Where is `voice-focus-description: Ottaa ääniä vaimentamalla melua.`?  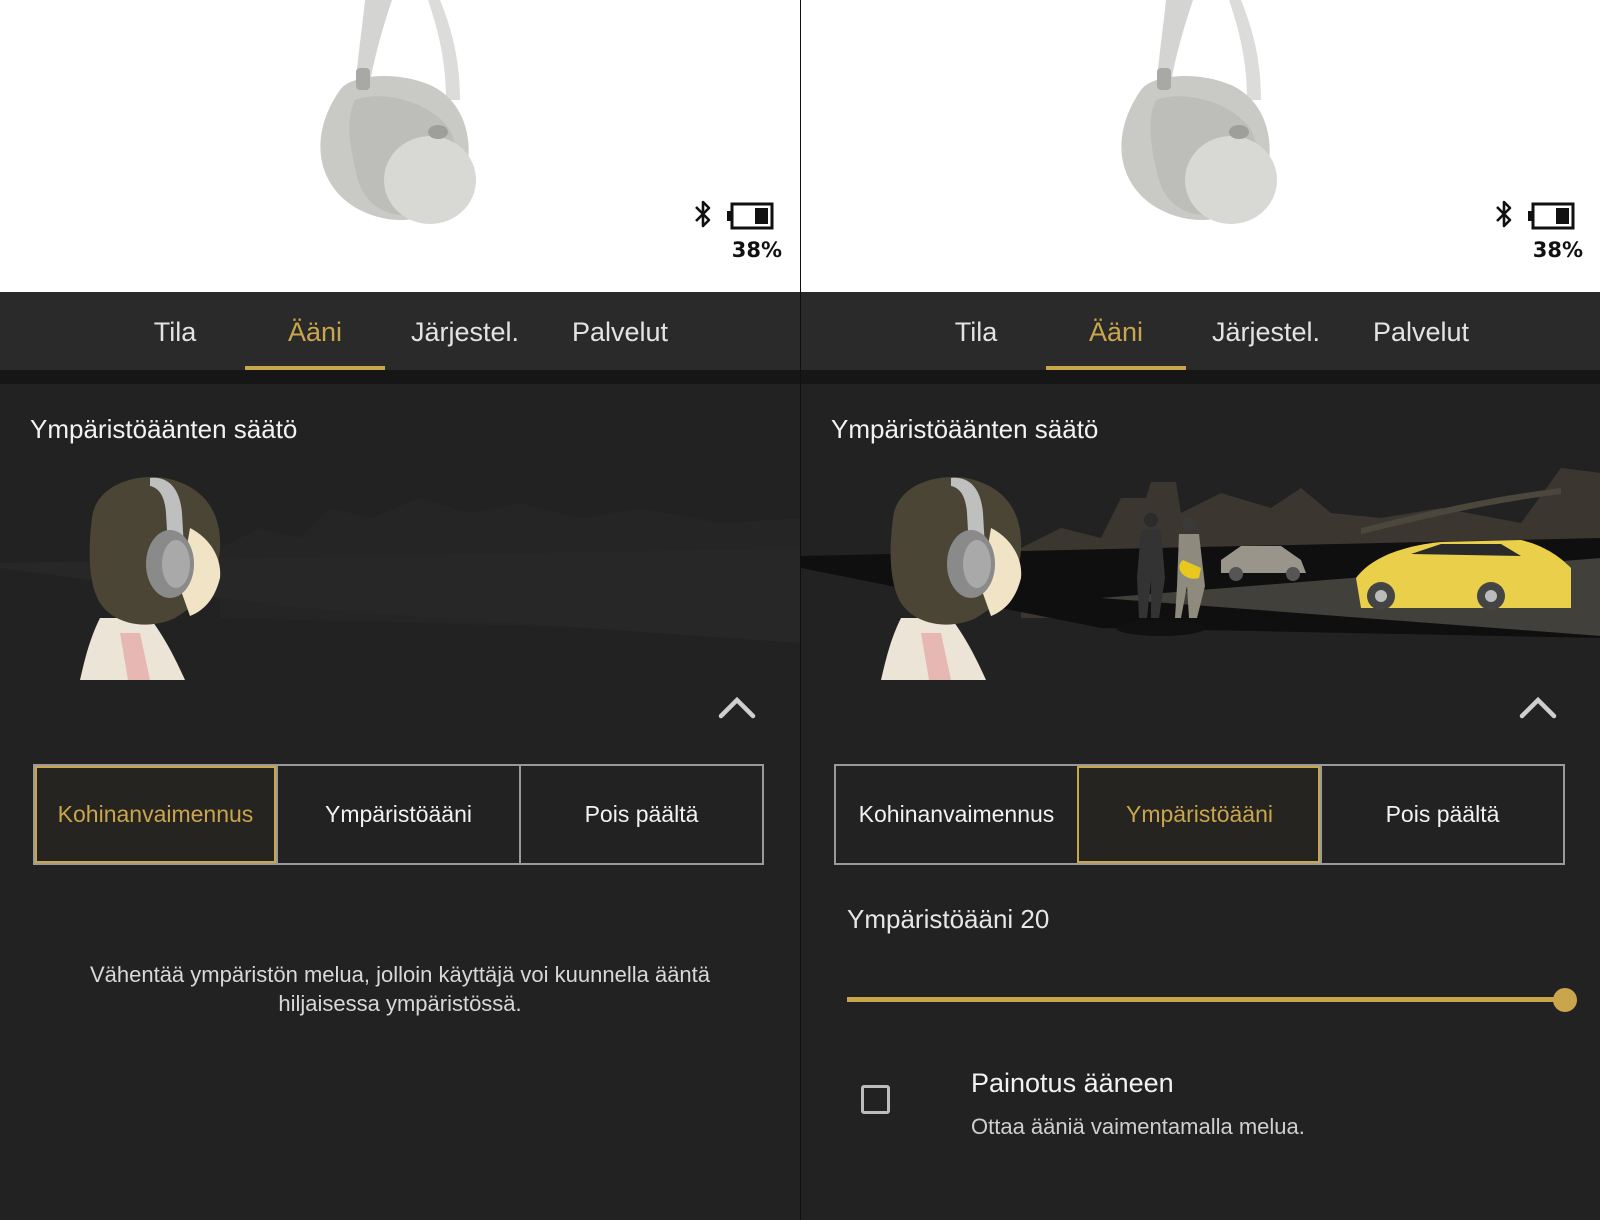
voice-focus-description: Ottaa ääniä vaimentamalla melua. is located at coordinates (1138, 1126).